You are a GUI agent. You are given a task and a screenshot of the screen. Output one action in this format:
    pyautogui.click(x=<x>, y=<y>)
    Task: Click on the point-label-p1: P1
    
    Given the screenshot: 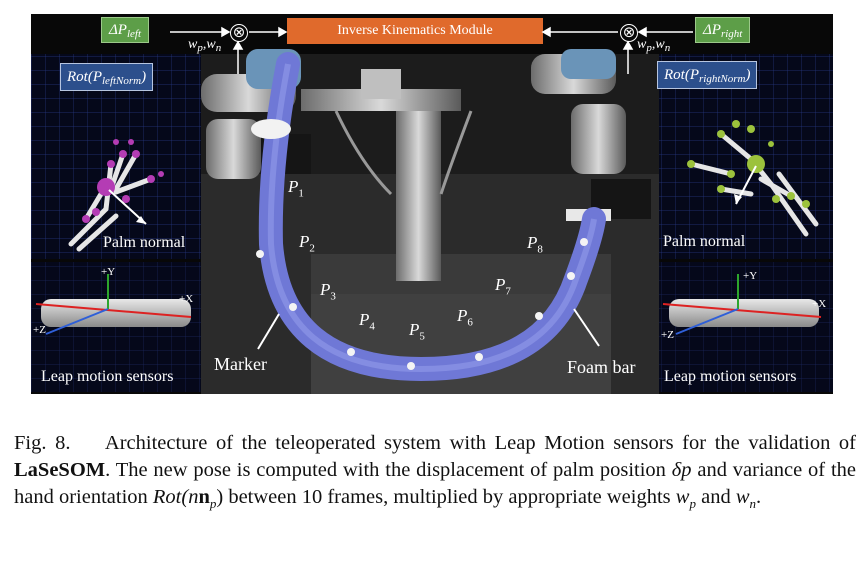 What is the action you would take?
    pyautogui.click(x=296, y=188)
    